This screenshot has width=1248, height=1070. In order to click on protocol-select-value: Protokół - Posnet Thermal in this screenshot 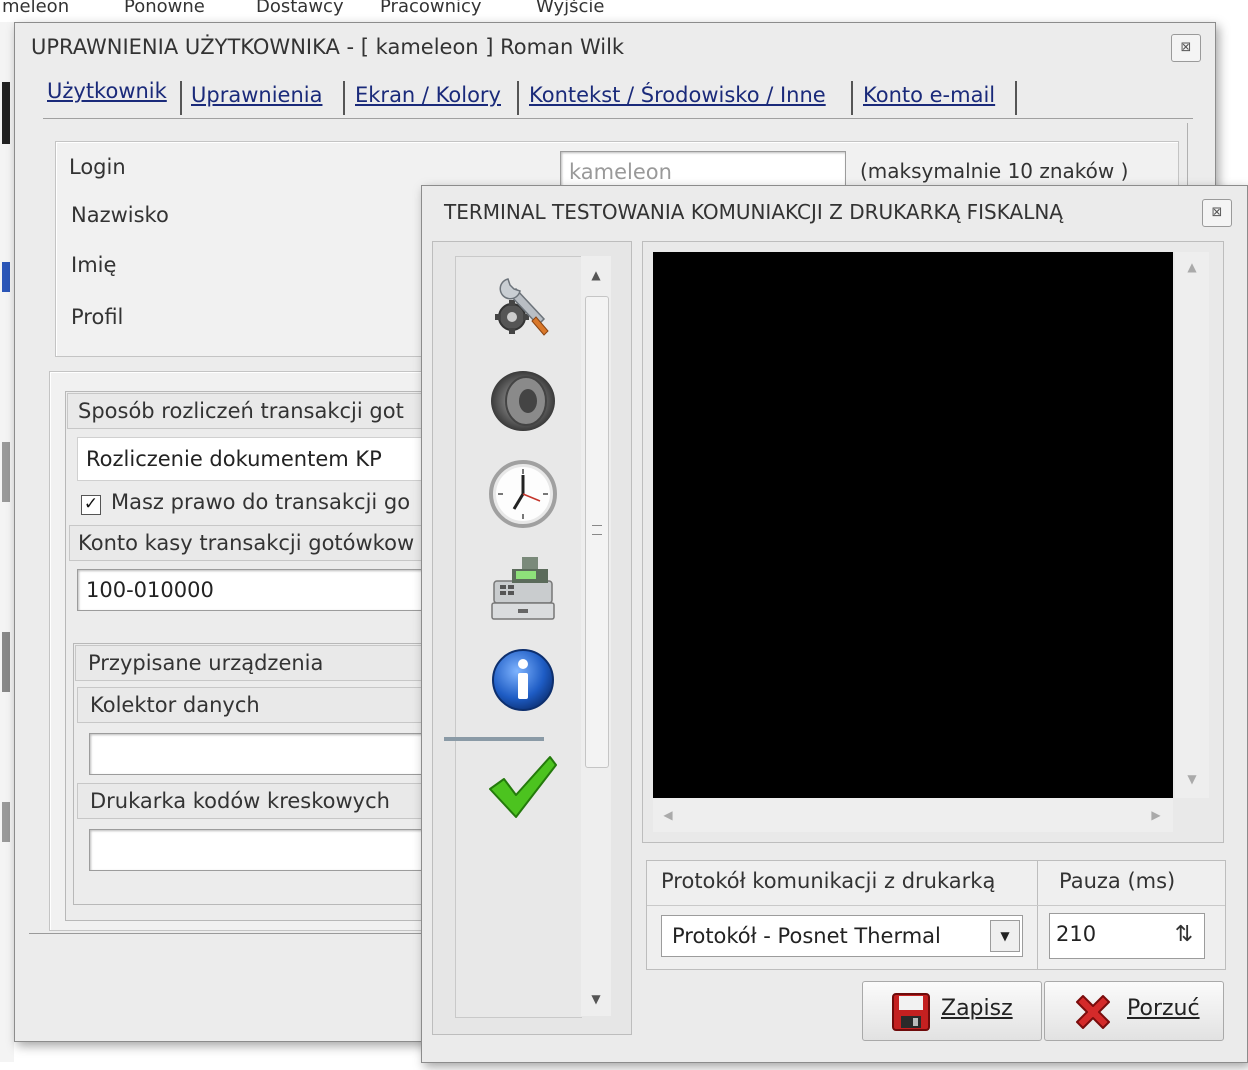, I will do `click(806, 936)`.